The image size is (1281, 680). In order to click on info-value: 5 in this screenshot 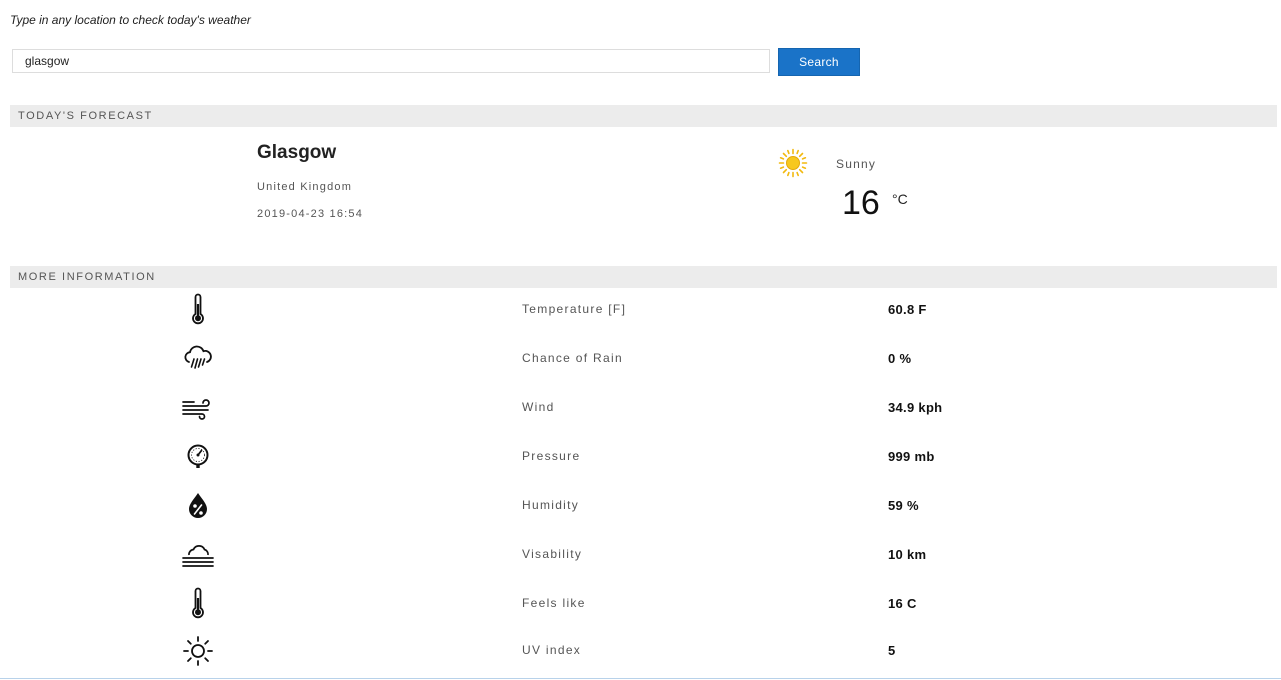, I will do `click(892, 650)`.